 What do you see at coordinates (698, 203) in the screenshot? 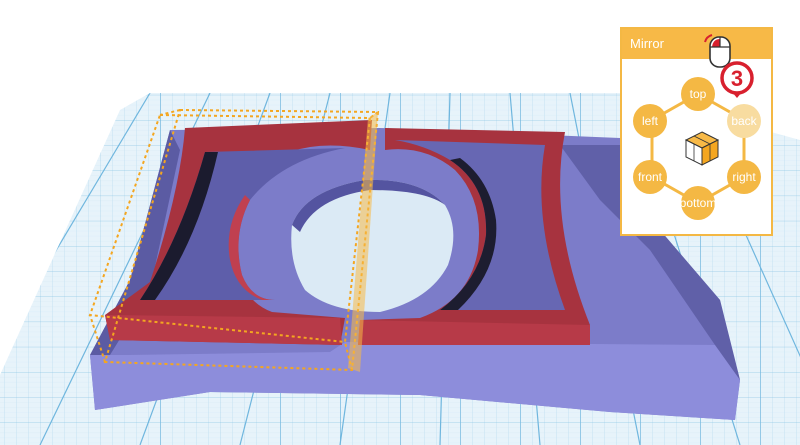
I see `mirror-bottom-button: bottom` at bounding box center [698, 203].